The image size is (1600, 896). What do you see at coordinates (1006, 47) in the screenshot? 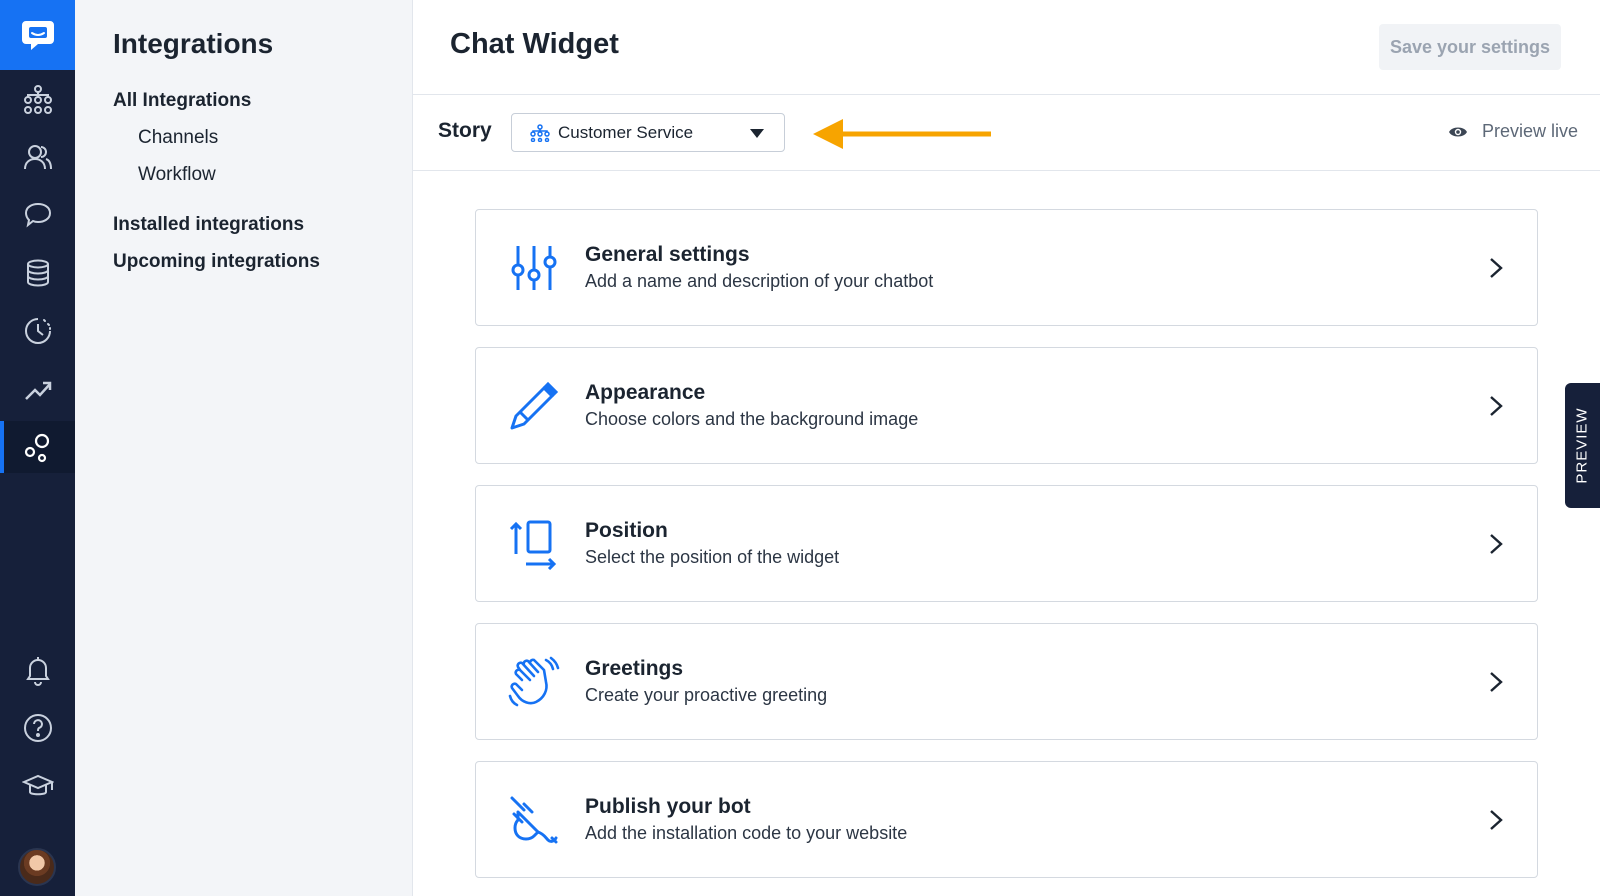
I see `page-header: Chat Widget Save your settings` at bounding box center [1006, 47].